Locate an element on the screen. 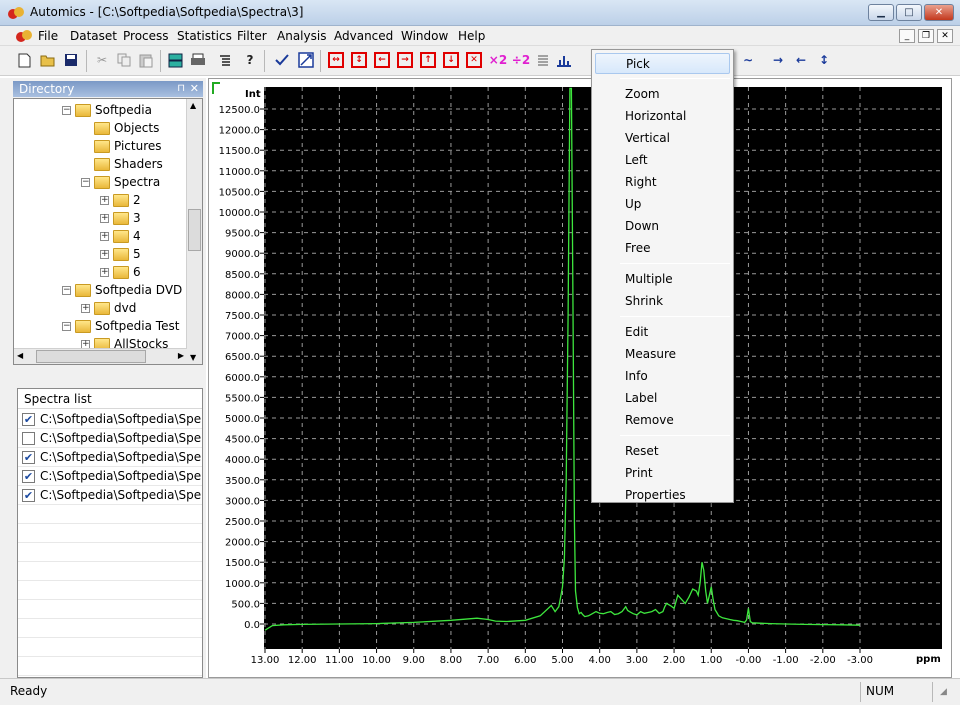  arrow-right-icon: → is located at coordinates (778, 60).